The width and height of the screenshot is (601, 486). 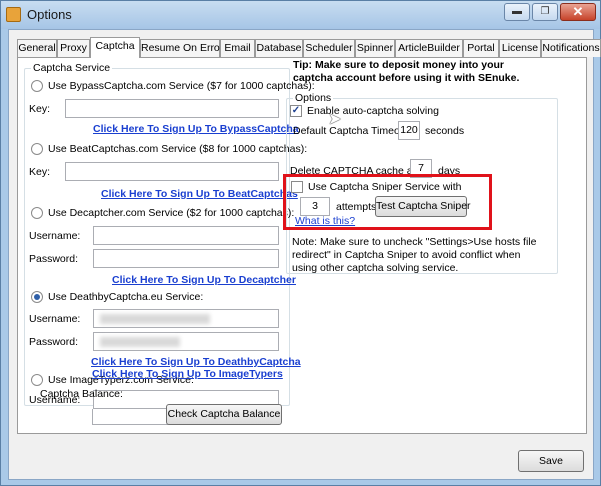 What do you see at coordinates (445, 131) in the screenshot?
I see `timeout-unit: seconds` at bounding box center [445, 131].